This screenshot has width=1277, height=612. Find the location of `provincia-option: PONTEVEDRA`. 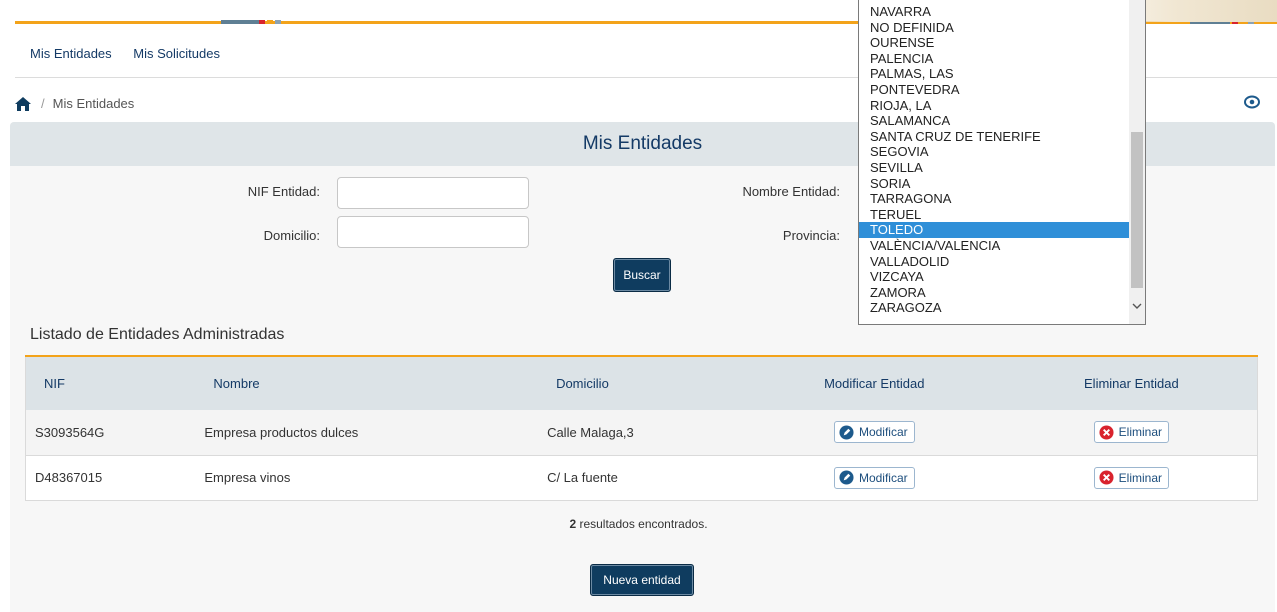

provincia-option: PONTEVEDRA is located at coordinates (994, 90).